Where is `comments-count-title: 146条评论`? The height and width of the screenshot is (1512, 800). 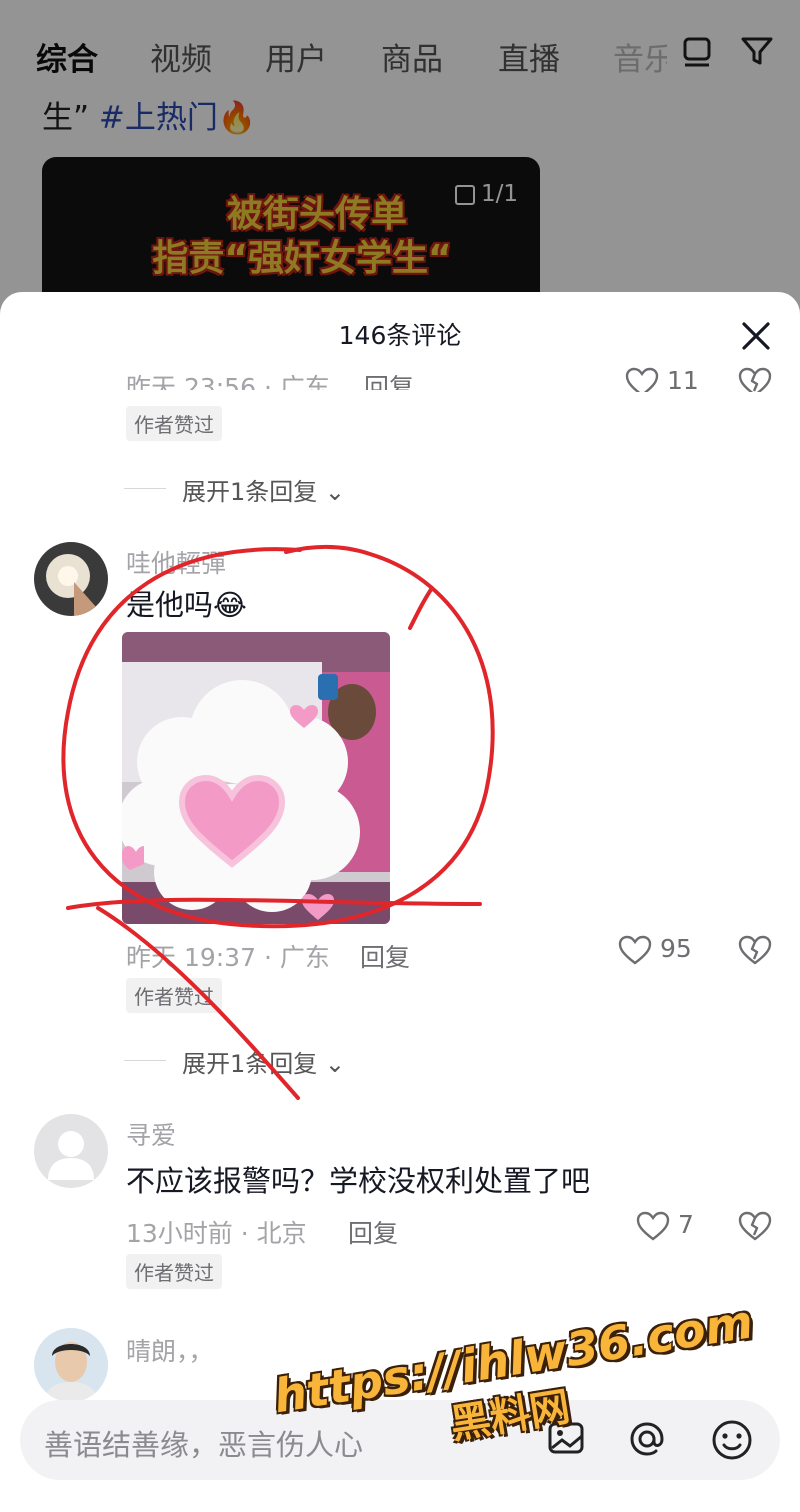
comments-count-title: 146条评论 is located at coordinates (400, 335).